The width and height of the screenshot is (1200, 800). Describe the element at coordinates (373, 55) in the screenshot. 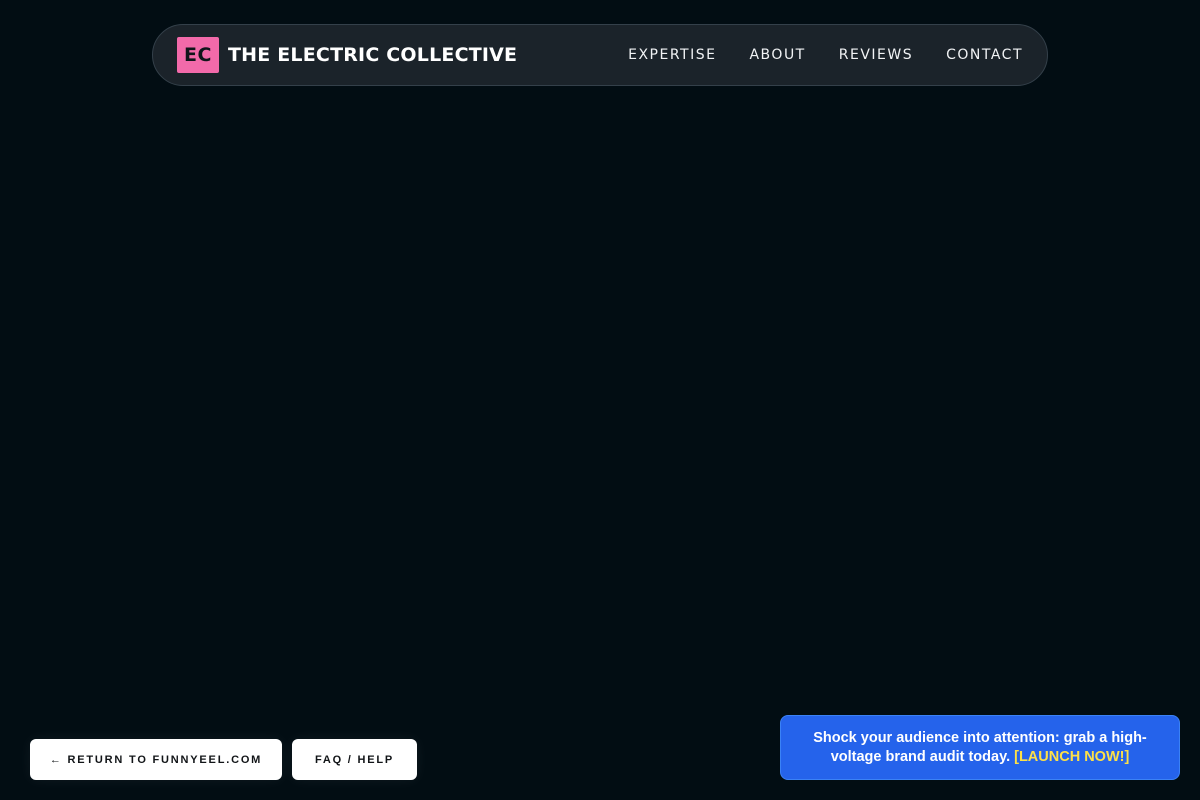

I see `brand-name: THE ELECTRIC COLLECTIVE` at that location.